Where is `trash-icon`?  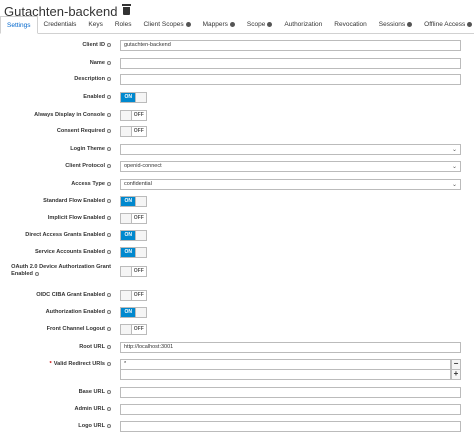 trash-icon is located at coordinates (127, 9).